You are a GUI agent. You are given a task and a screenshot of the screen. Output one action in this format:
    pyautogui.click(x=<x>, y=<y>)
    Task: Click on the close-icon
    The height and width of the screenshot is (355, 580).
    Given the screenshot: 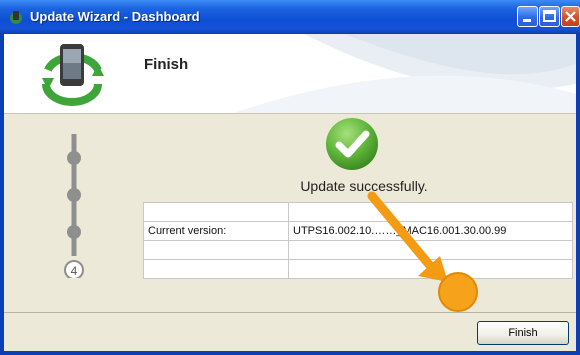 What is the action you would take?
    pyautogui.click(x=570, y=16)
    